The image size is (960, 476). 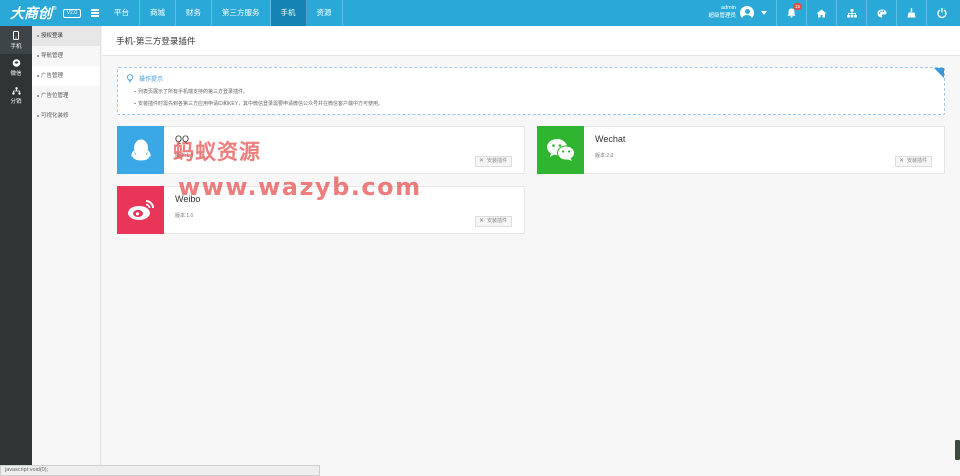 I want to click on main-nav: 平台 商城 财务 第三方服务 手机 资源, so click(x=223, y=13).